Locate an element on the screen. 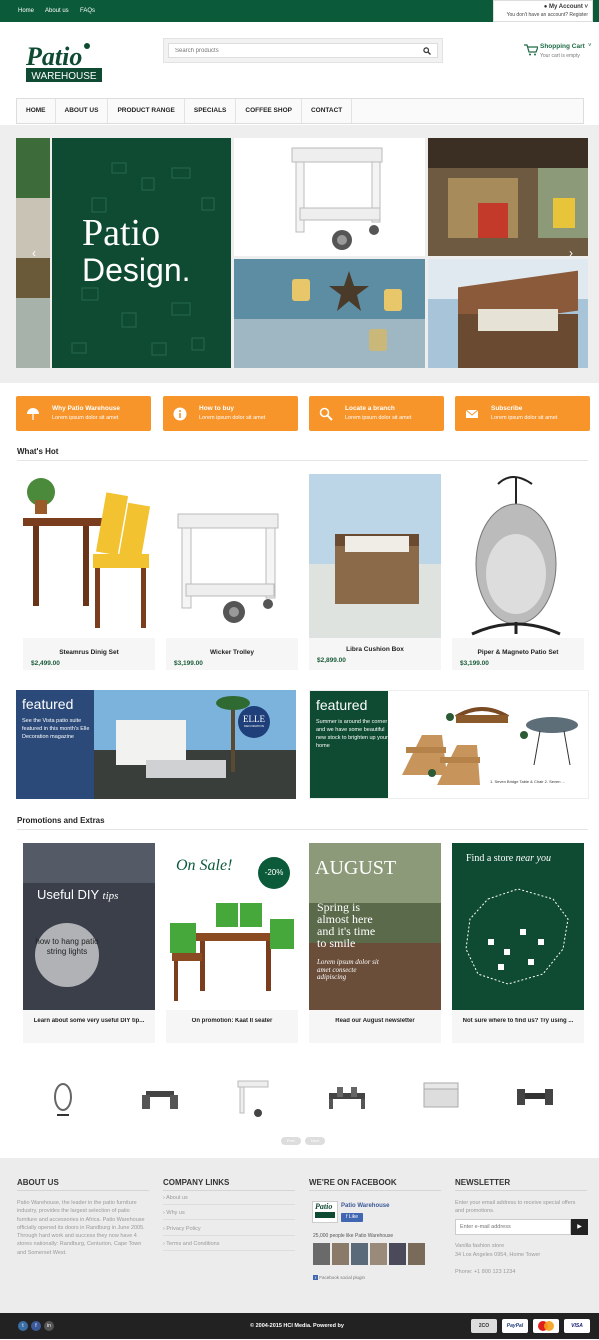 Image resolution: width=599 pixels, height=1340 pixels. promo-caption: Read our August newsletter is located at coordinates (375, 1021).